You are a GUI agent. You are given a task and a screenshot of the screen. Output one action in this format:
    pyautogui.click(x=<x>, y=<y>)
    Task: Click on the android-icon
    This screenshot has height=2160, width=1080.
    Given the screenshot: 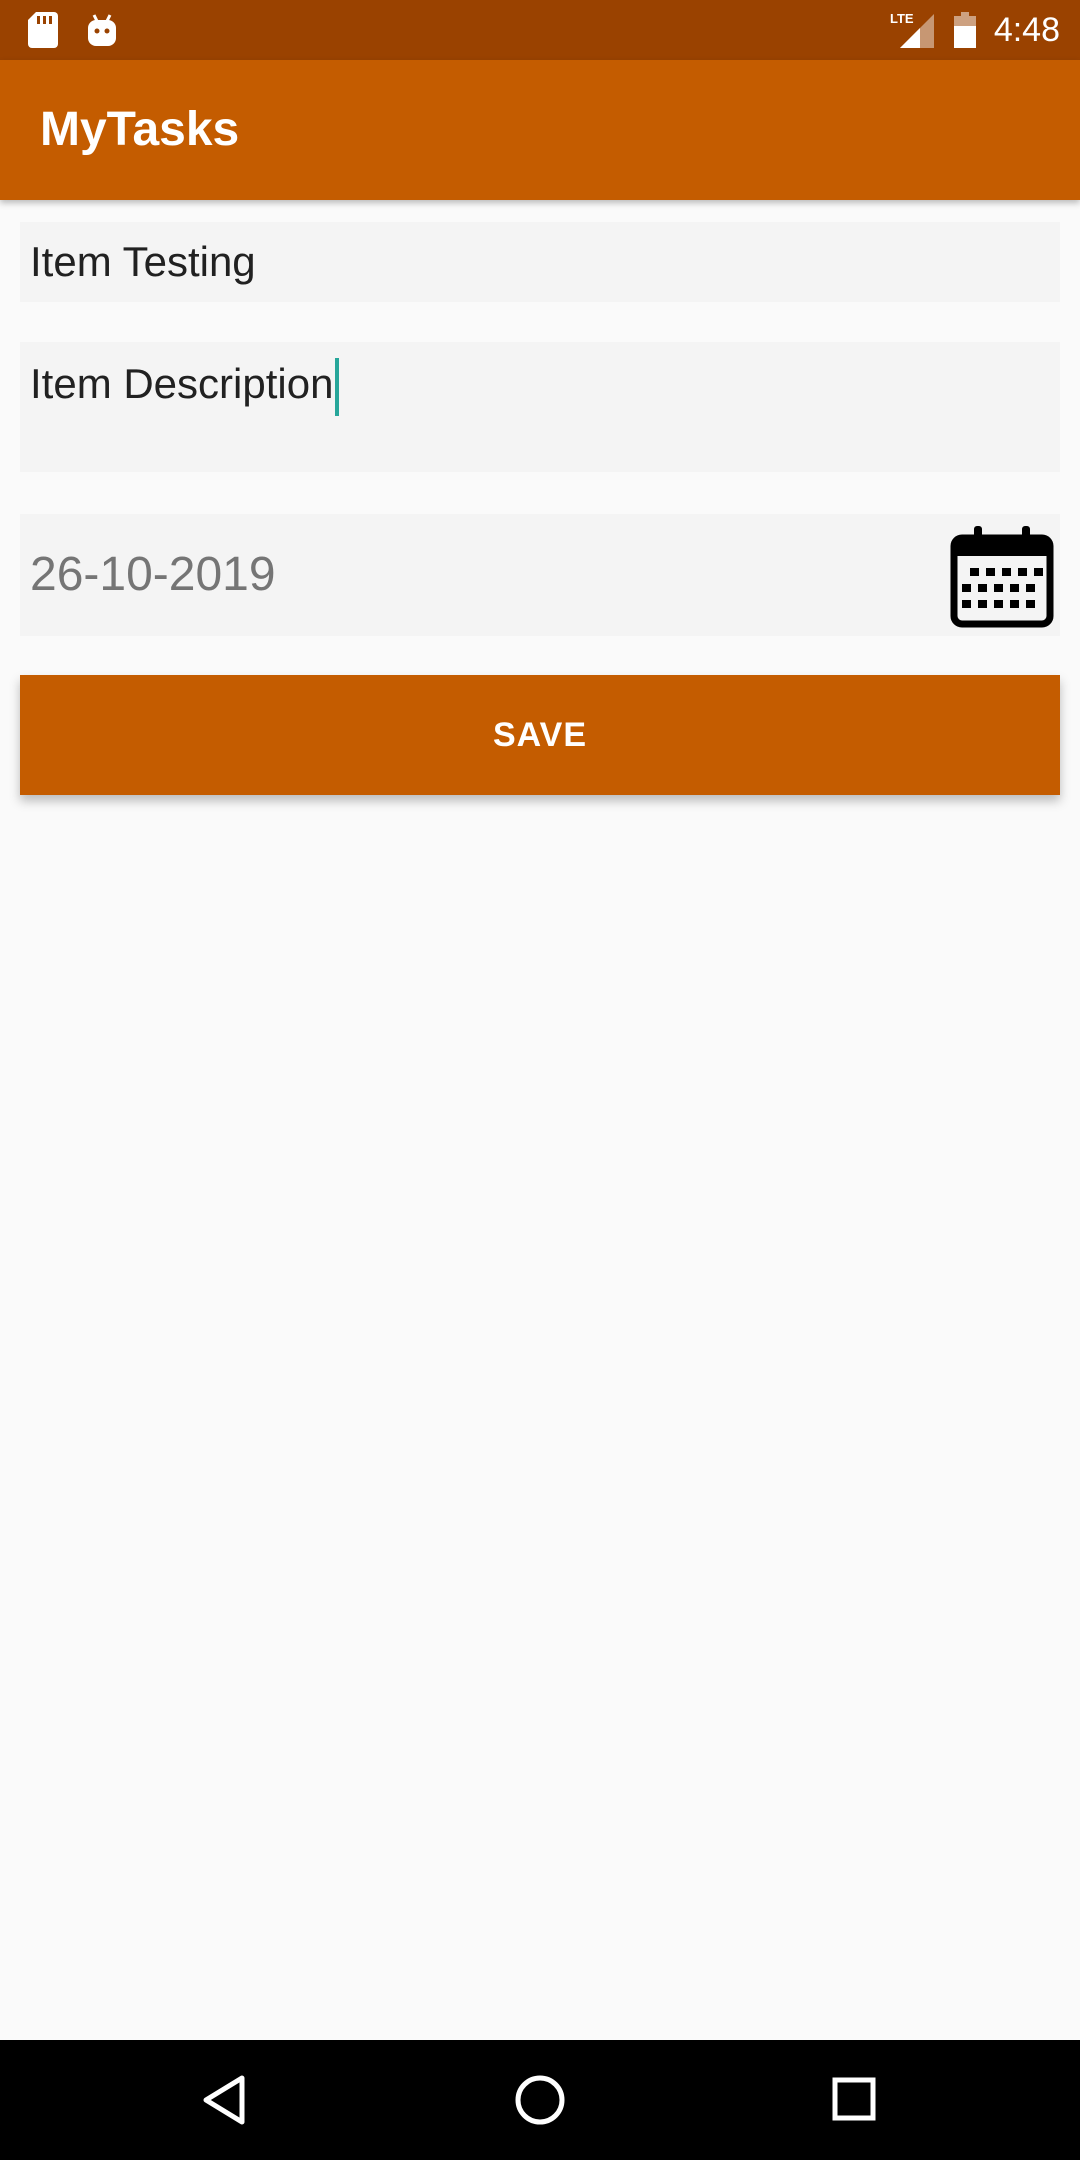 What is the action you would take?
    pyautogui.click(x=102, y=30)
    